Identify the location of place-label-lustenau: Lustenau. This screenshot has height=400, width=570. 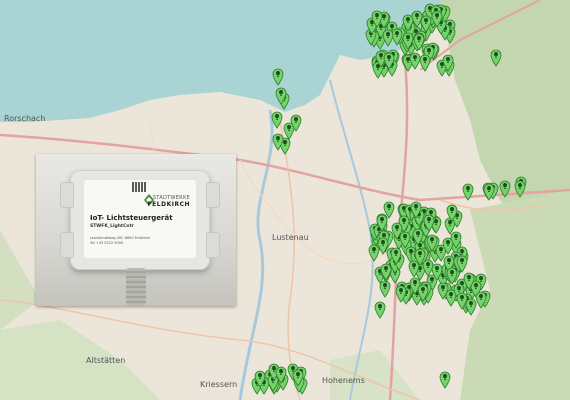
(290, 237).